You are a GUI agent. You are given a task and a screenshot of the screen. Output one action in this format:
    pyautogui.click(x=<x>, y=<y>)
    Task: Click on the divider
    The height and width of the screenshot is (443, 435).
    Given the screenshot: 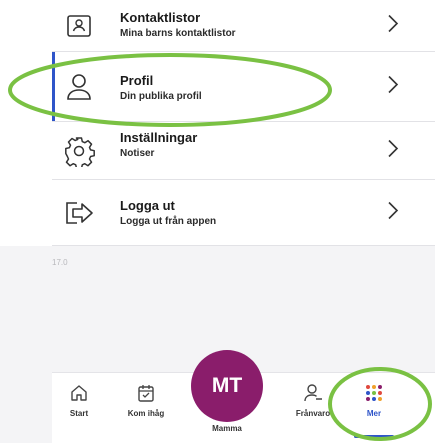 What is the action you would take?
    pyautogui.click(x=243, y=245)
    